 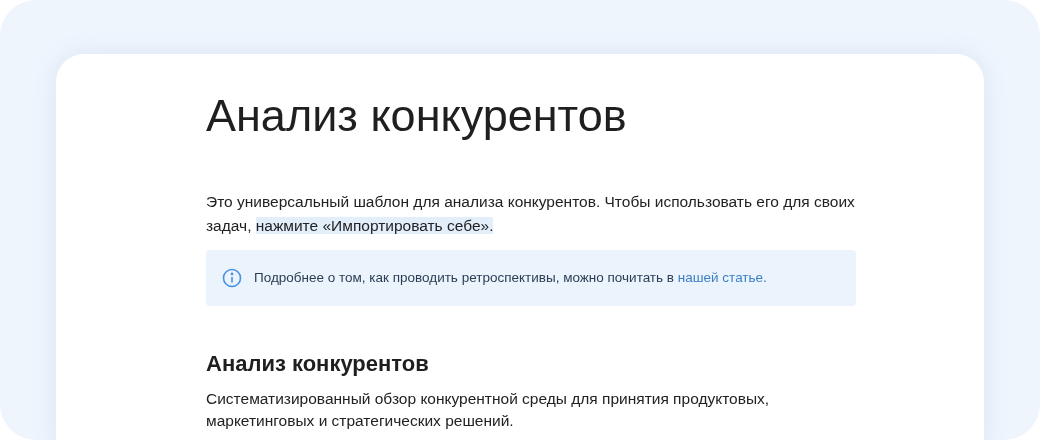 I want to click on article-link: нашей статье., so click(x=722, y=277).